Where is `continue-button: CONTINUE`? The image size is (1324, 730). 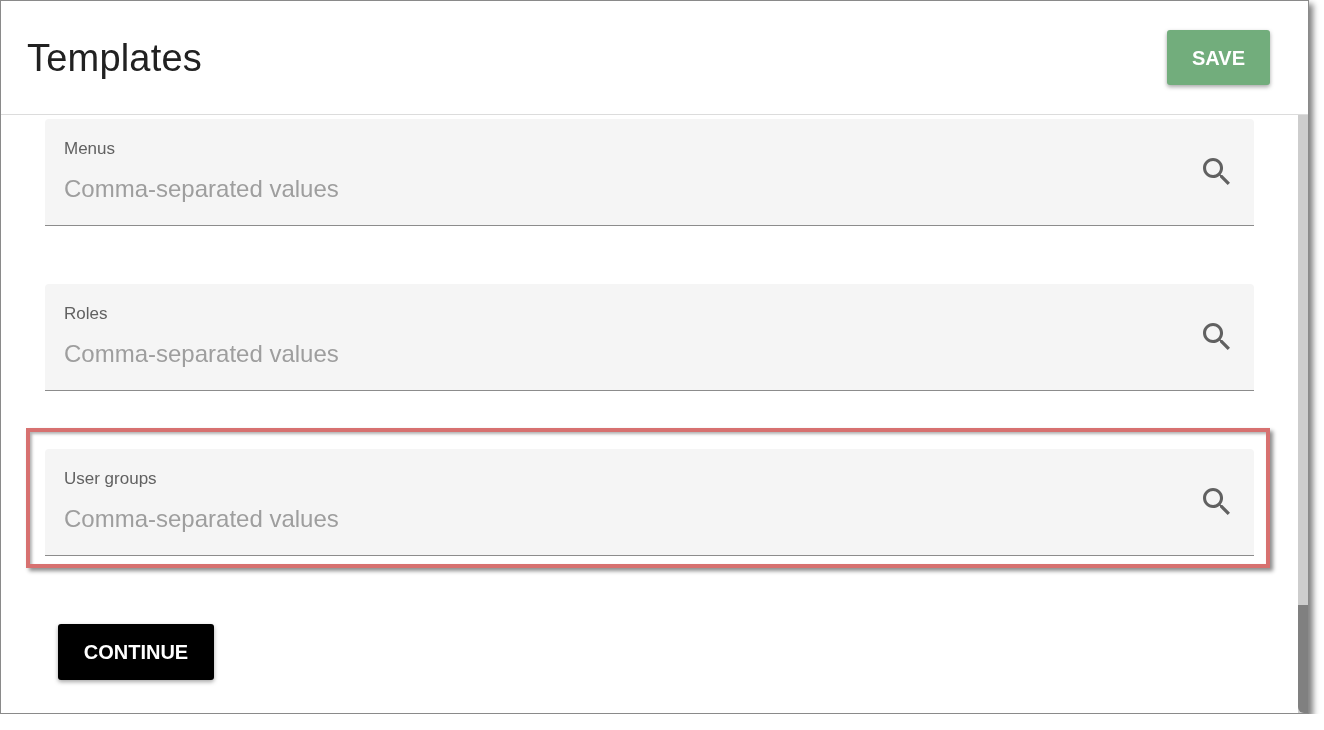 continue-button: CONTINUE is located at coordinates (136, 652).